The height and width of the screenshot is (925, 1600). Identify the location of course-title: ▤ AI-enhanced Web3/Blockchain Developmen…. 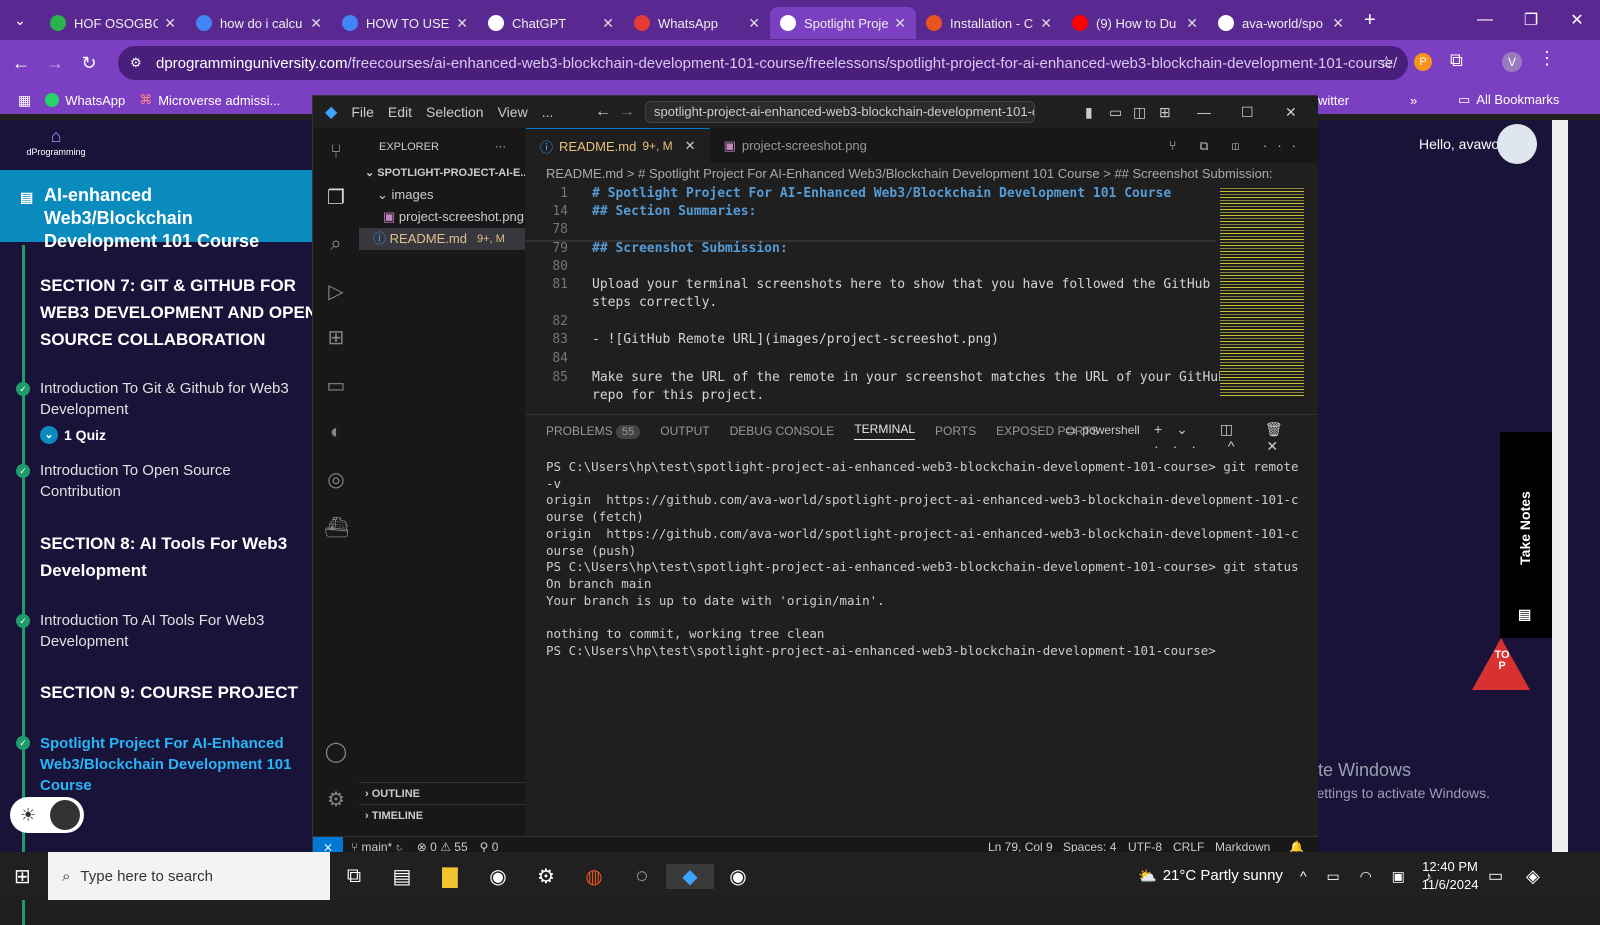
(160, 210).